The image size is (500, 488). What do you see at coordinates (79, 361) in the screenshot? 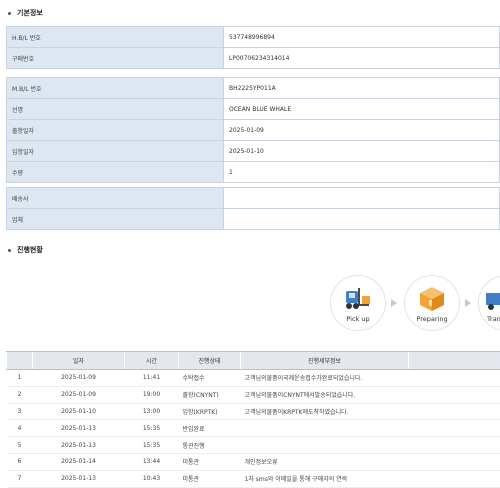
I see `col-header-date: 일자` at bounding box center [79, 361].